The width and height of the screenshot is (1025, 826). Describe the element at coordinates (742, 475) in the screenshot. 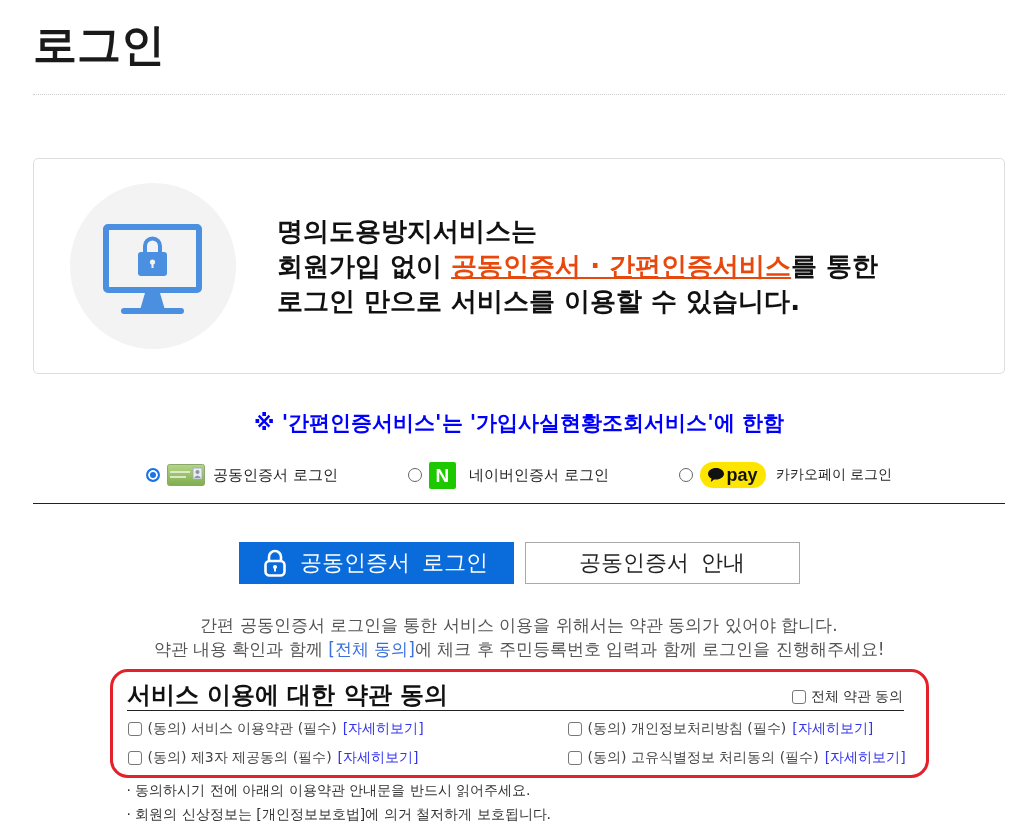

I see `pay-logo-text: pay` at that location.